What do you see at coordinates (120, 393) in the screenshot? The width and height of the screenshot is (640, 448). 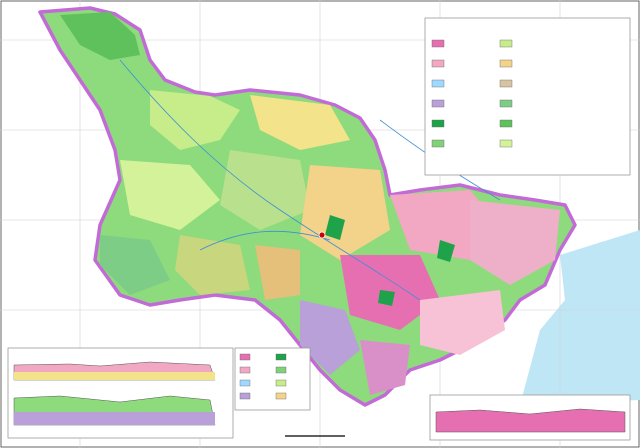 I see `profile-strip` at bounding box center [120, 393].